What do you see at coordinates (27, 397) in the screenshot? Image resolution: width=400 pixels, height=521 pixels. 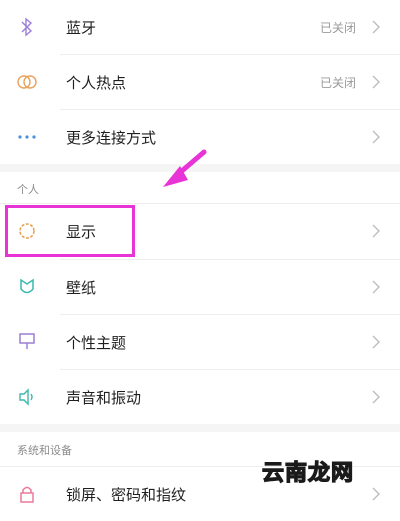 I see `sound-icon` at bounding box center [27, 397].